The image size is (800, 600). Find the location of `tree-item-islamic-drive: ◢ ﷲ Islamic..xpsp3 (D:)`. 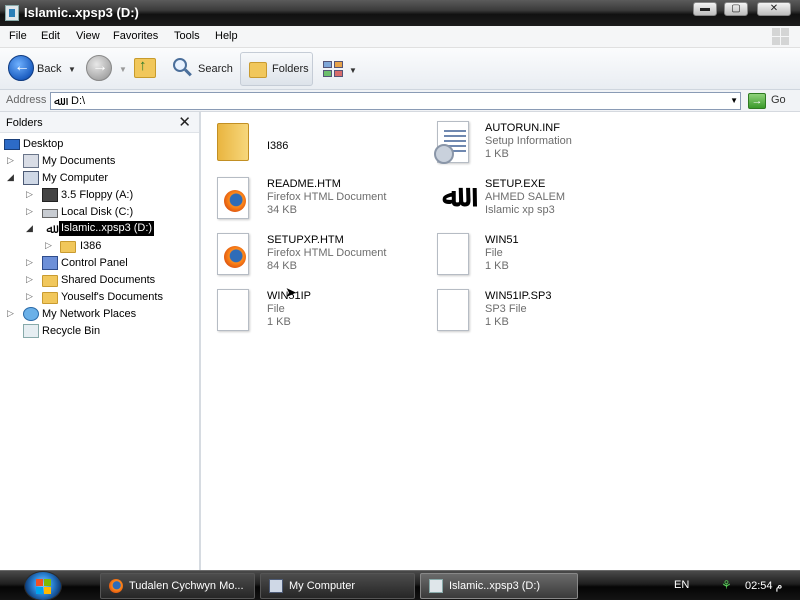

tree-item-islamic-drive: ◢ ﷲ Islamic..xpsp3 (D:) is located at coordinates (99, 229).